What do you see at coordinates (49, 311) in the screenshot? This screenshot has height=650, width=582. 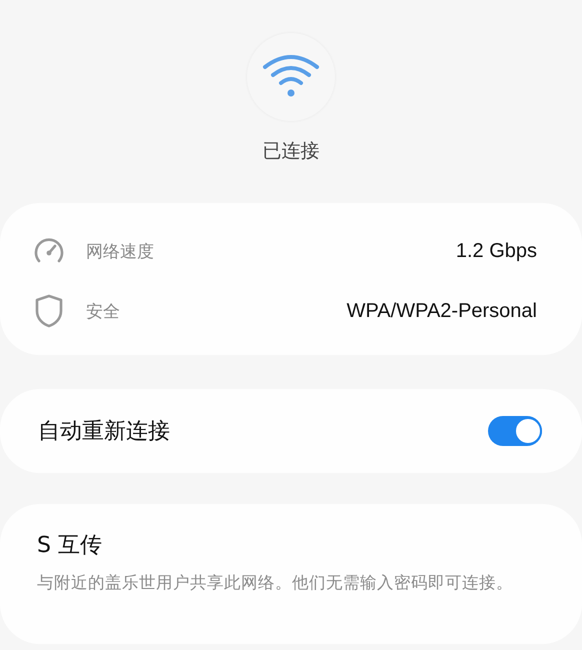 I see `shield-icon` at bounding box center [49, 311].